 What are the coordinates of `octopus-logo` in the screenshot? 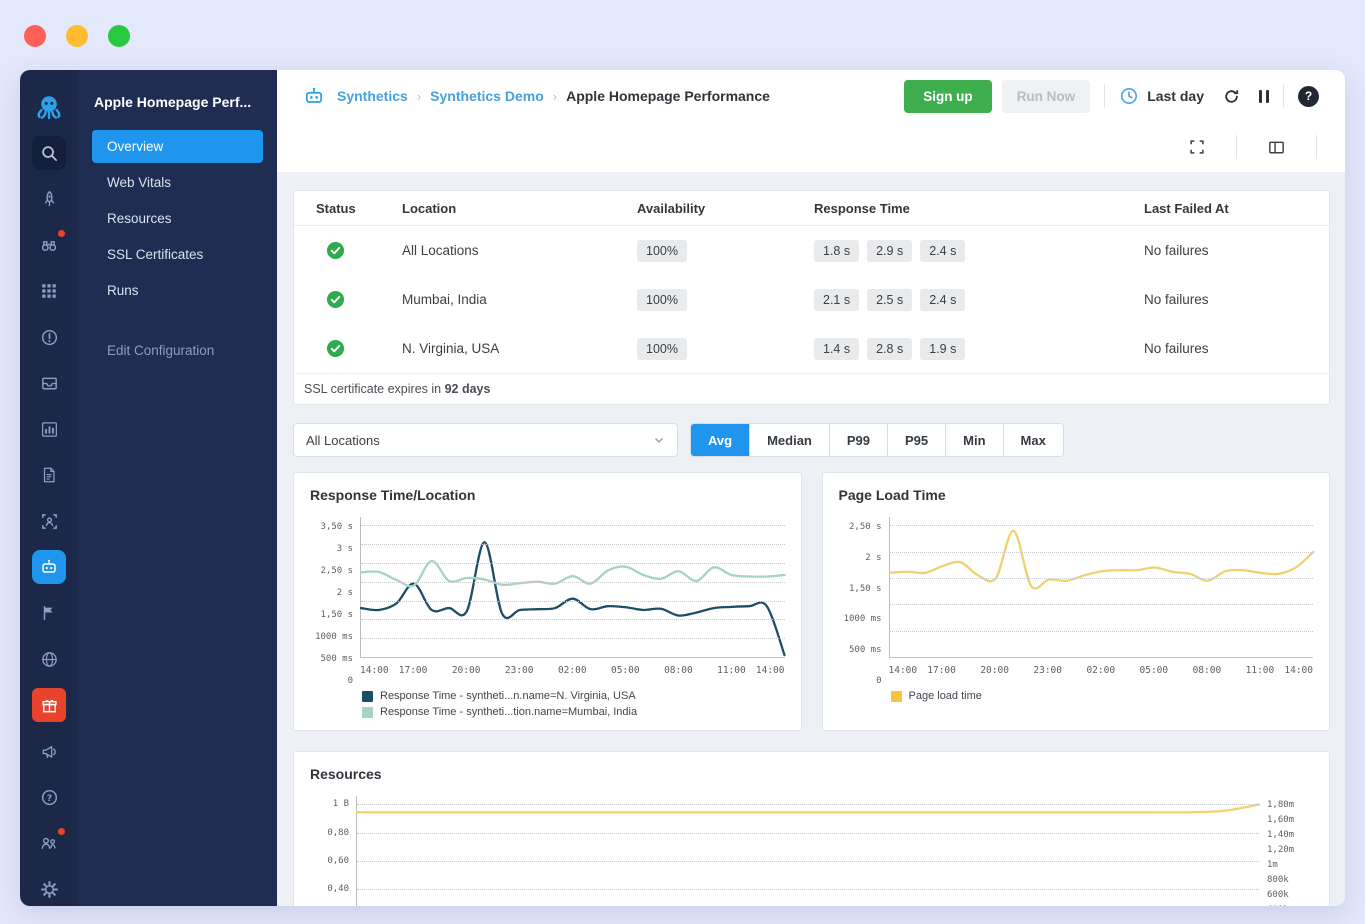 It's located at (49, 107).